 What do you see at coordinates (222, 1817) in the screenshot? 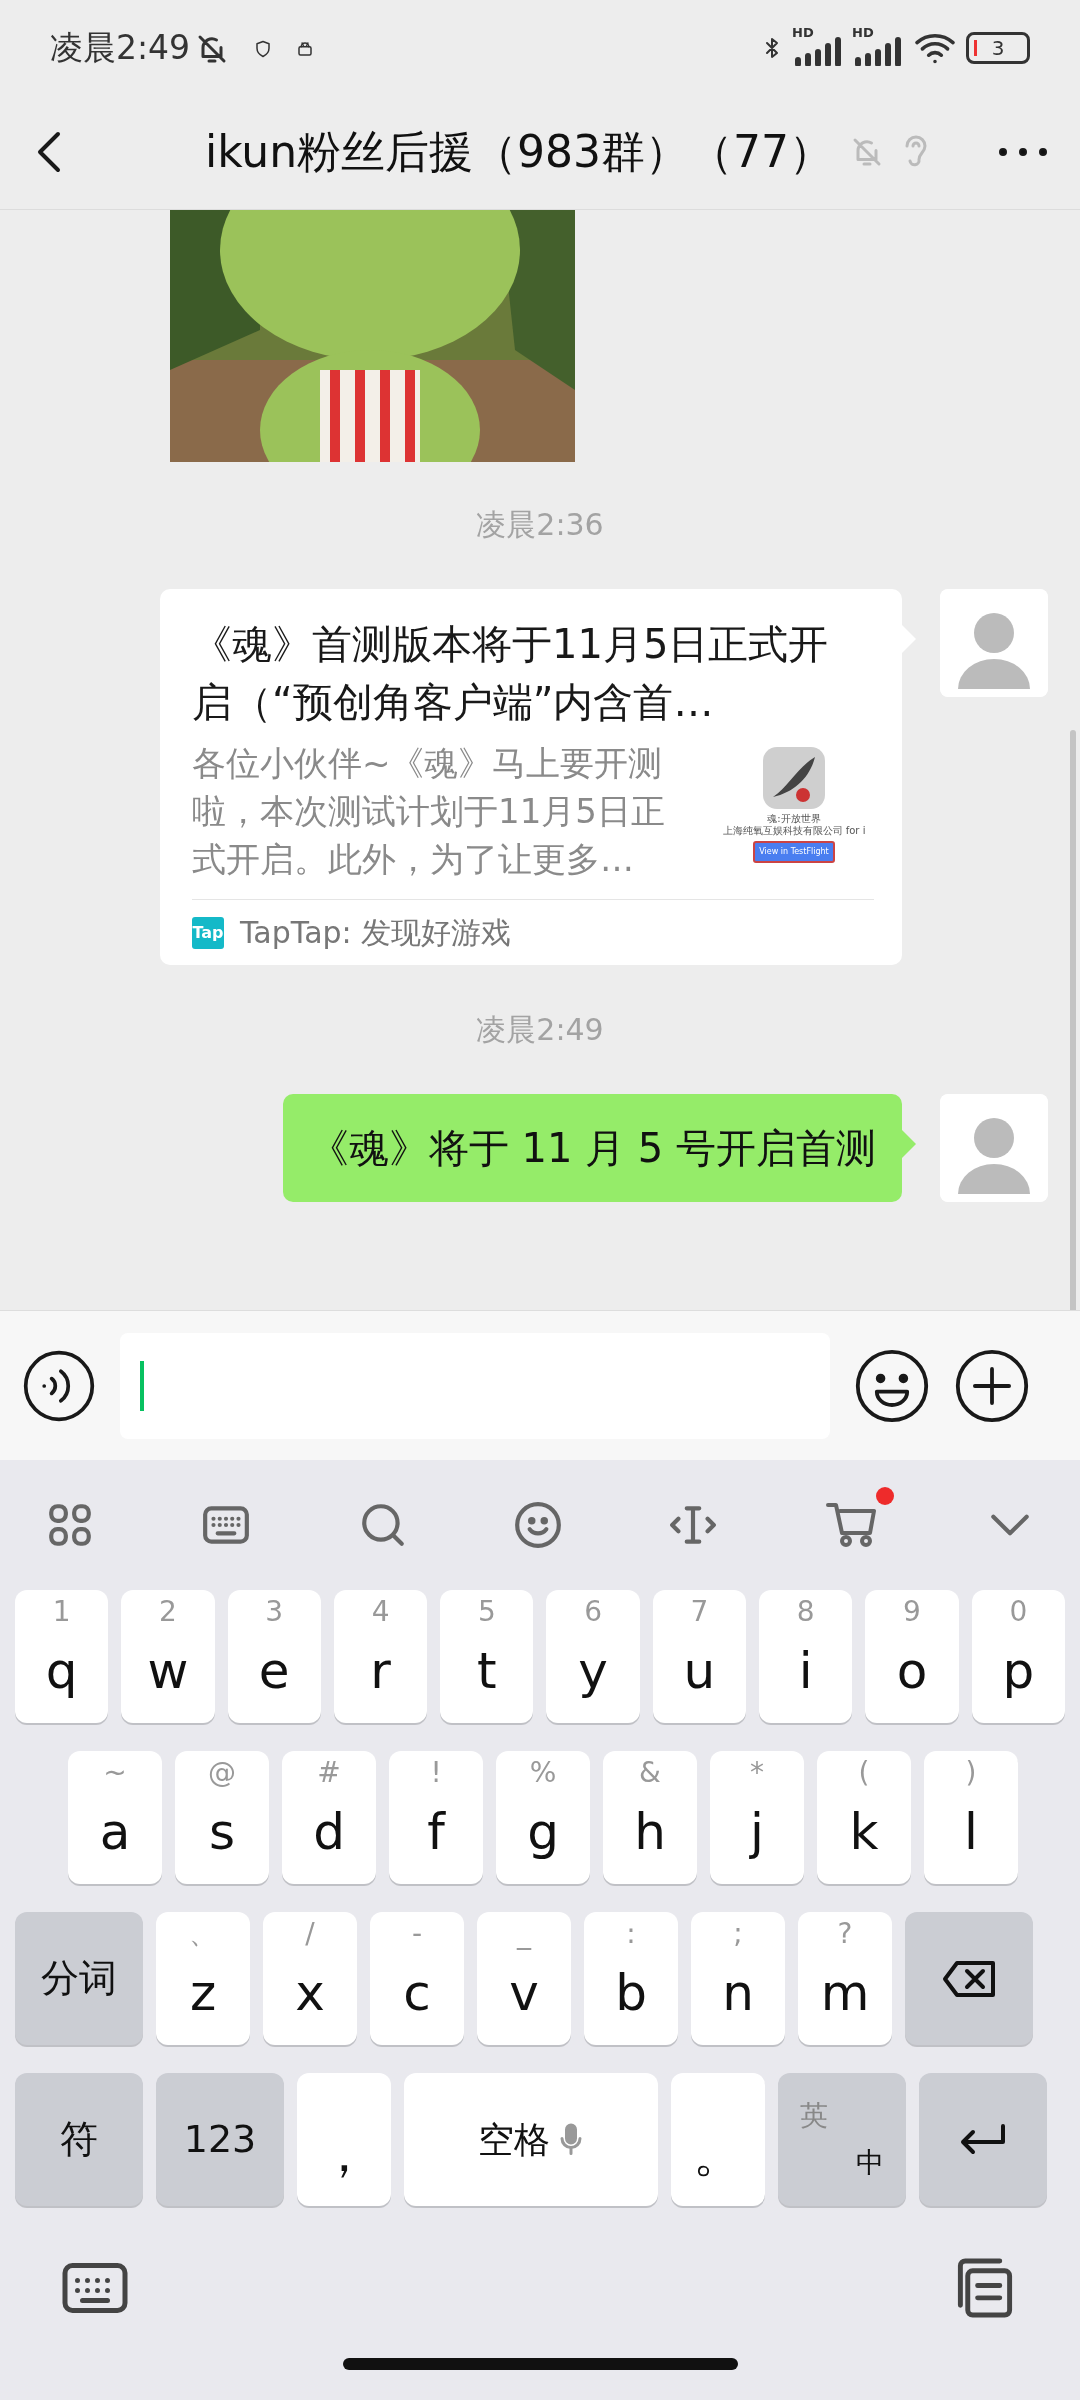
I see `key: @ s` at bounding box center [222, 1817].